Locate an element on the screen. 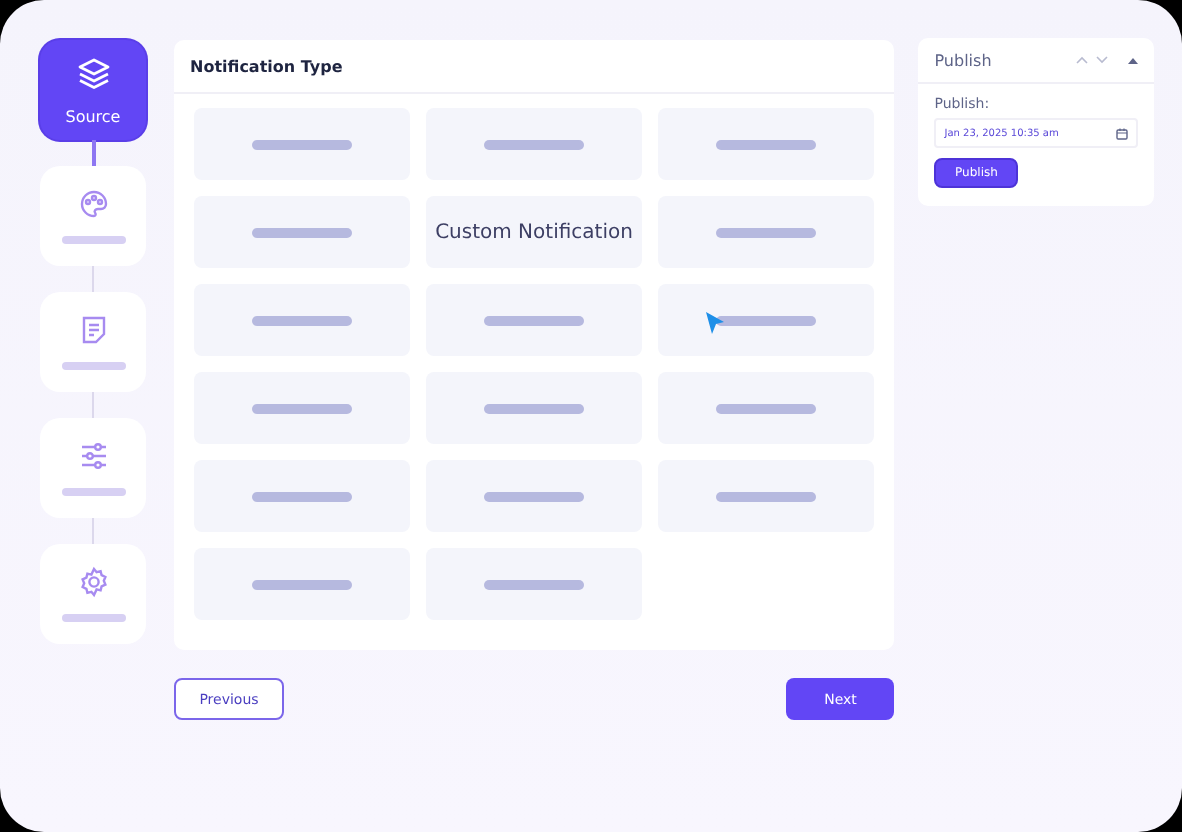 This screenshot has width=1182, height=832. calendar-icon is located at coordinates (1122, 133).